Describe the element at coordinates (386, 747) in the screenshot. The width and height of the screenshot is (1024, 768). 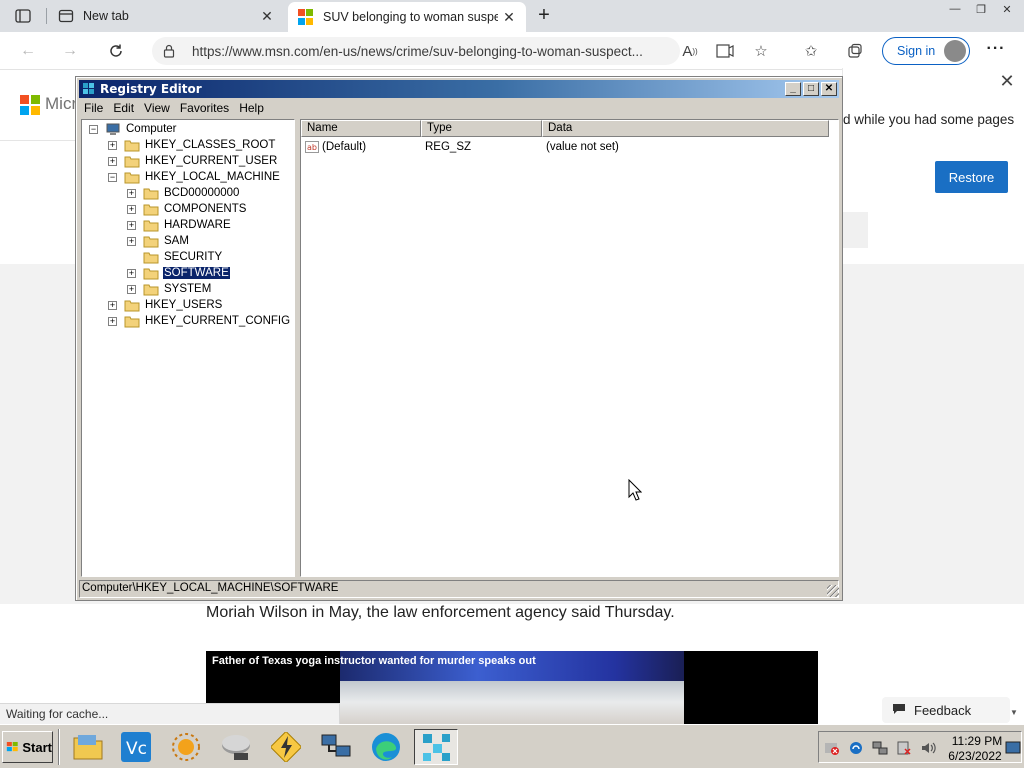
I see `edge-icon` at that location.